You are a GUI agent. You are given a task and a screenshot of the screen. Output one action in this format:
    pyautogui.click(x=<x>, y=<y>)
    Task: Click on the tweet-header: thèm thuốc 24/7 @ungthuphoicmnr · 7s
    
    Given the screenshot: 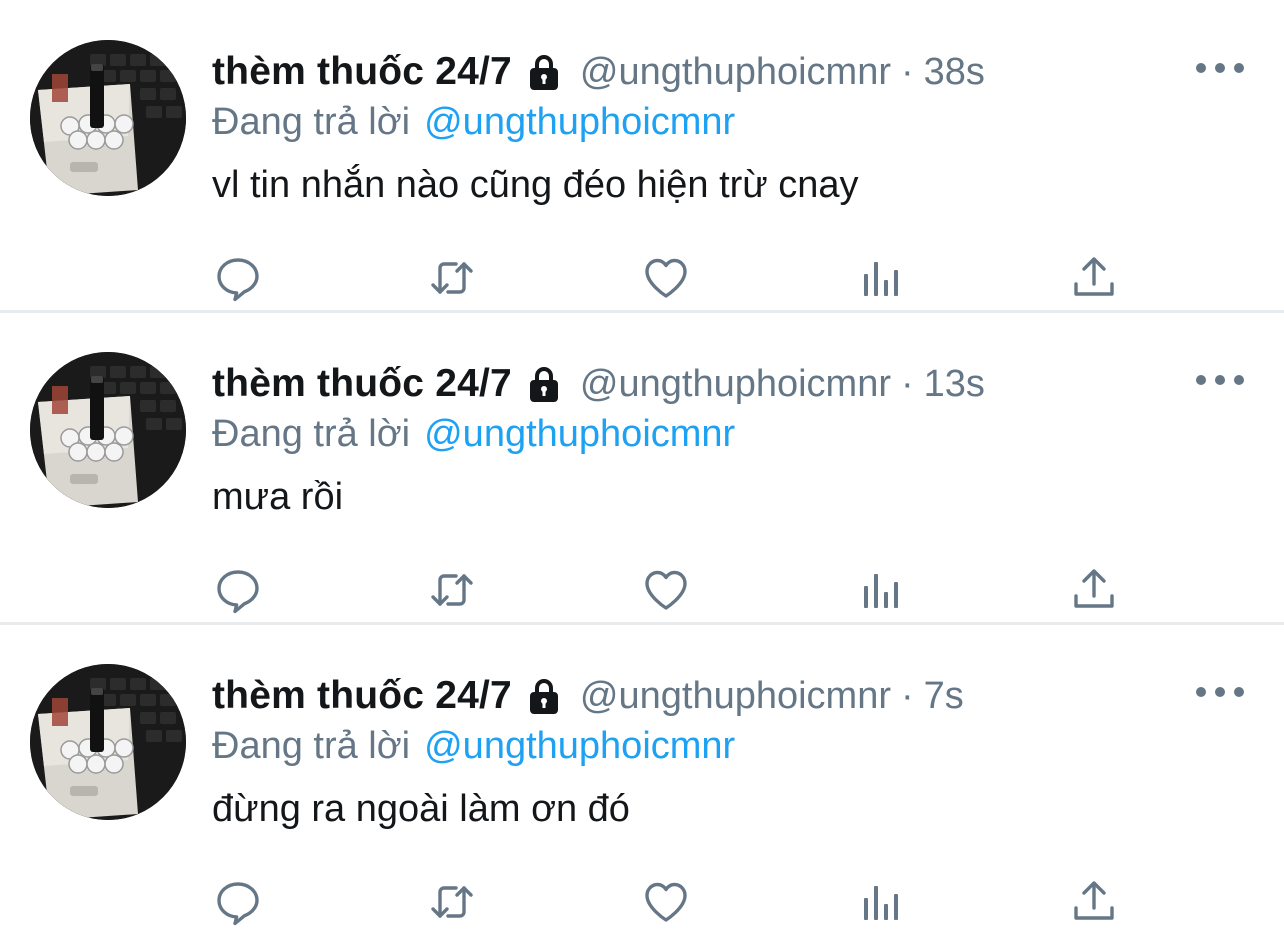 What is the action you would take?
    pyautogui.click(x=588, y=696)
    